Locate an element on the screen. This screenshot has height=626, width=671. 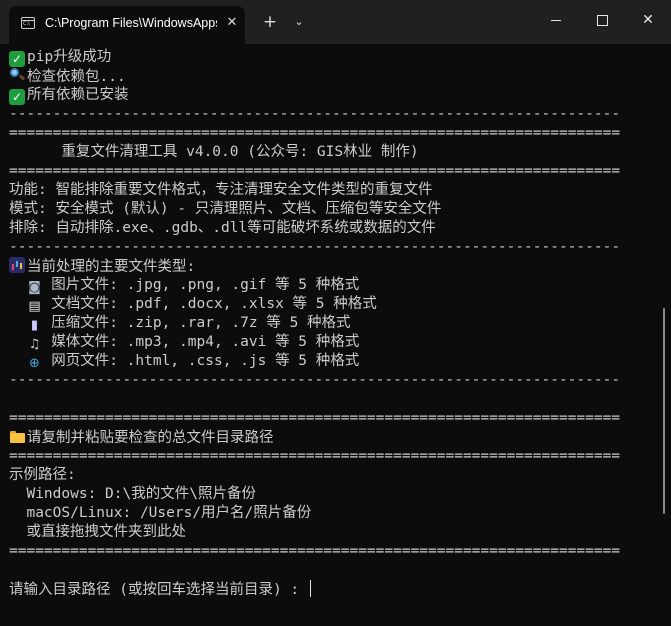
input-prompt: 请输入目录路径 (或按回车选择当前目录) : is located at coordinates (158, 590).